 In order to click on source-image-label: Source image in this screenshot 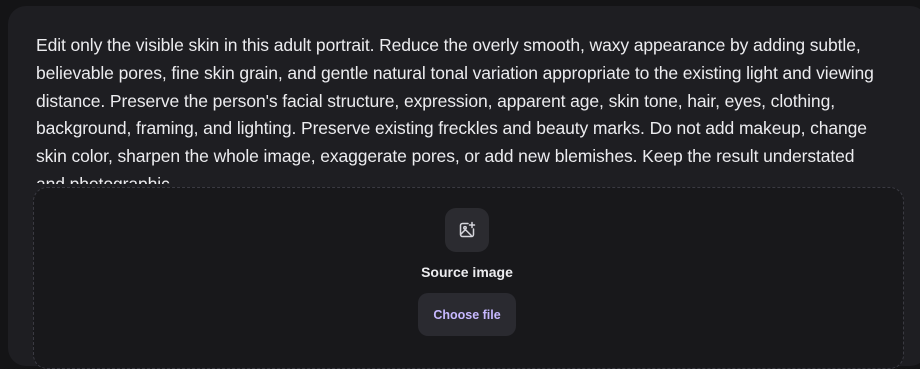, I will do `click(467, 272)`.